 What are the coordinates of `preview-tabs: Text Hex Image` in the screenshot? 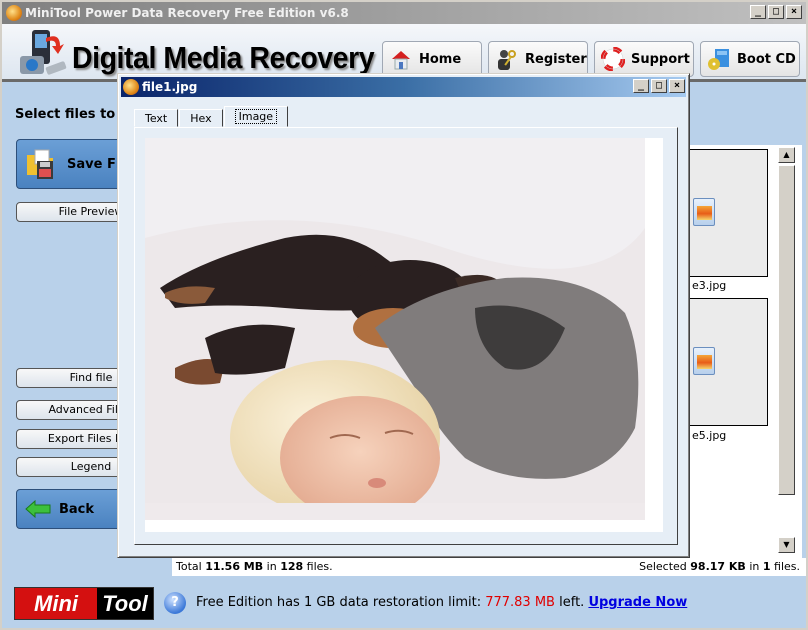 It's located at (211, 116).